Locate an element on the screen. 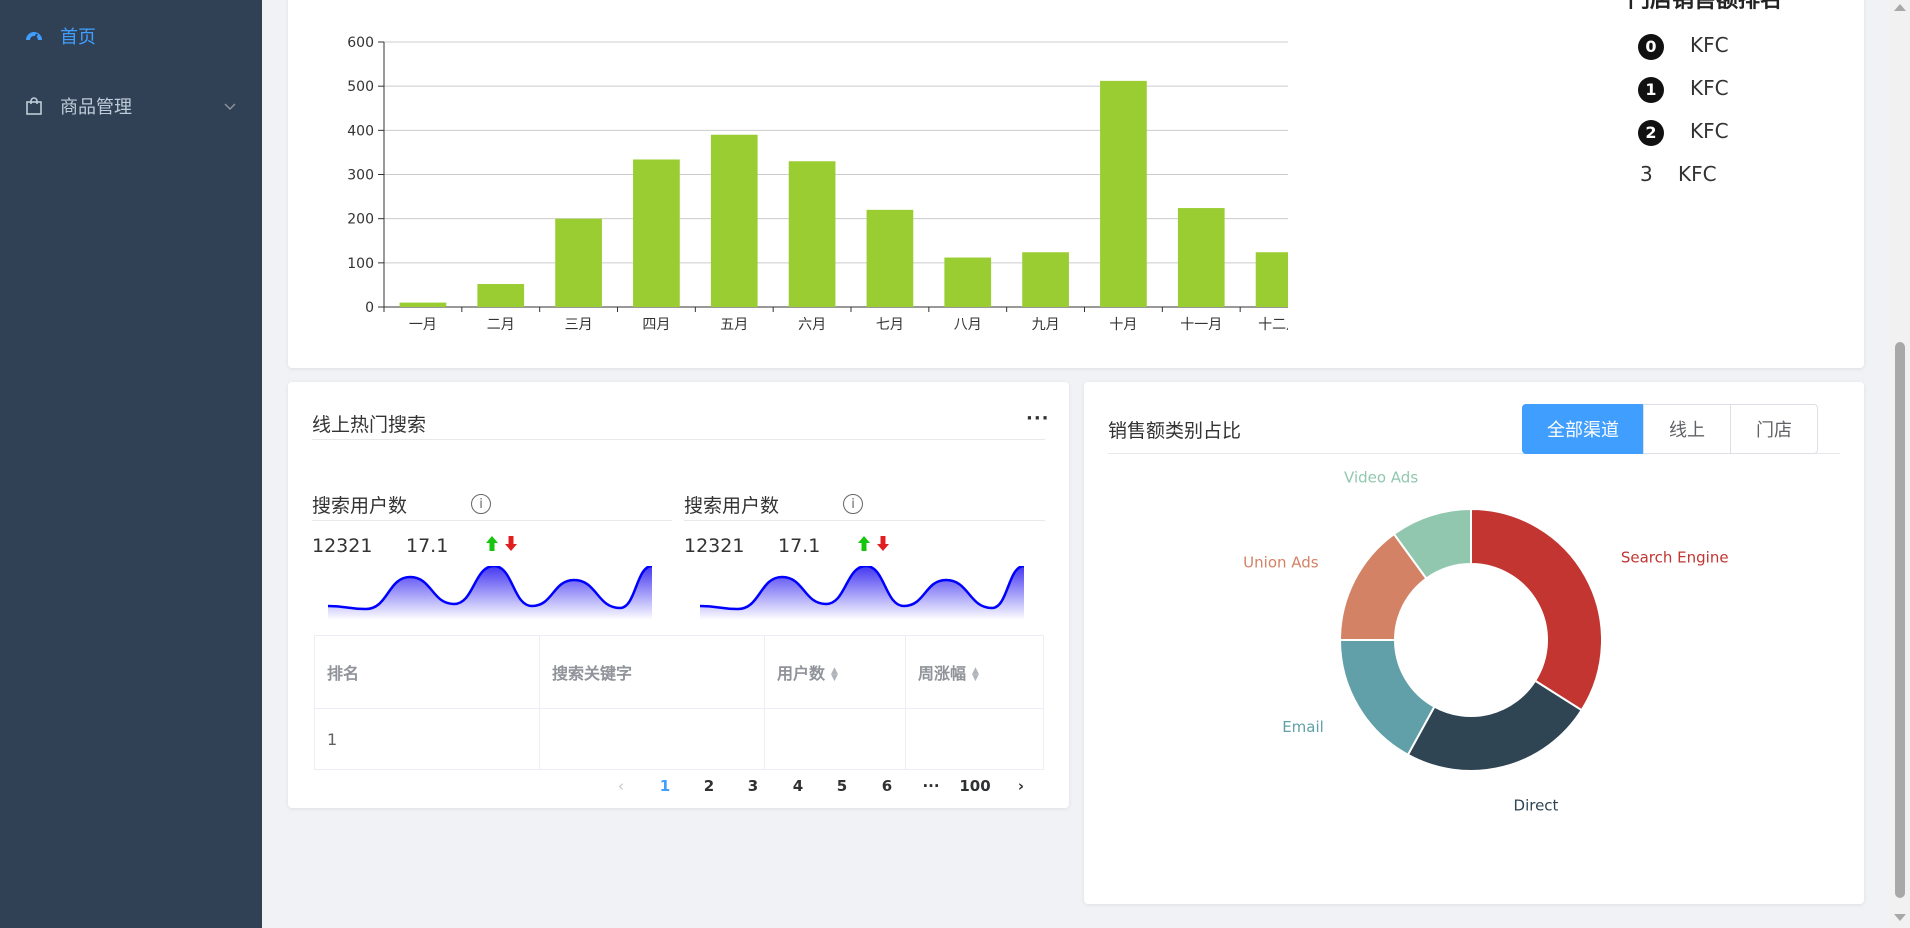  column-header-rank: 排名 is located at coordinates (427, 672).